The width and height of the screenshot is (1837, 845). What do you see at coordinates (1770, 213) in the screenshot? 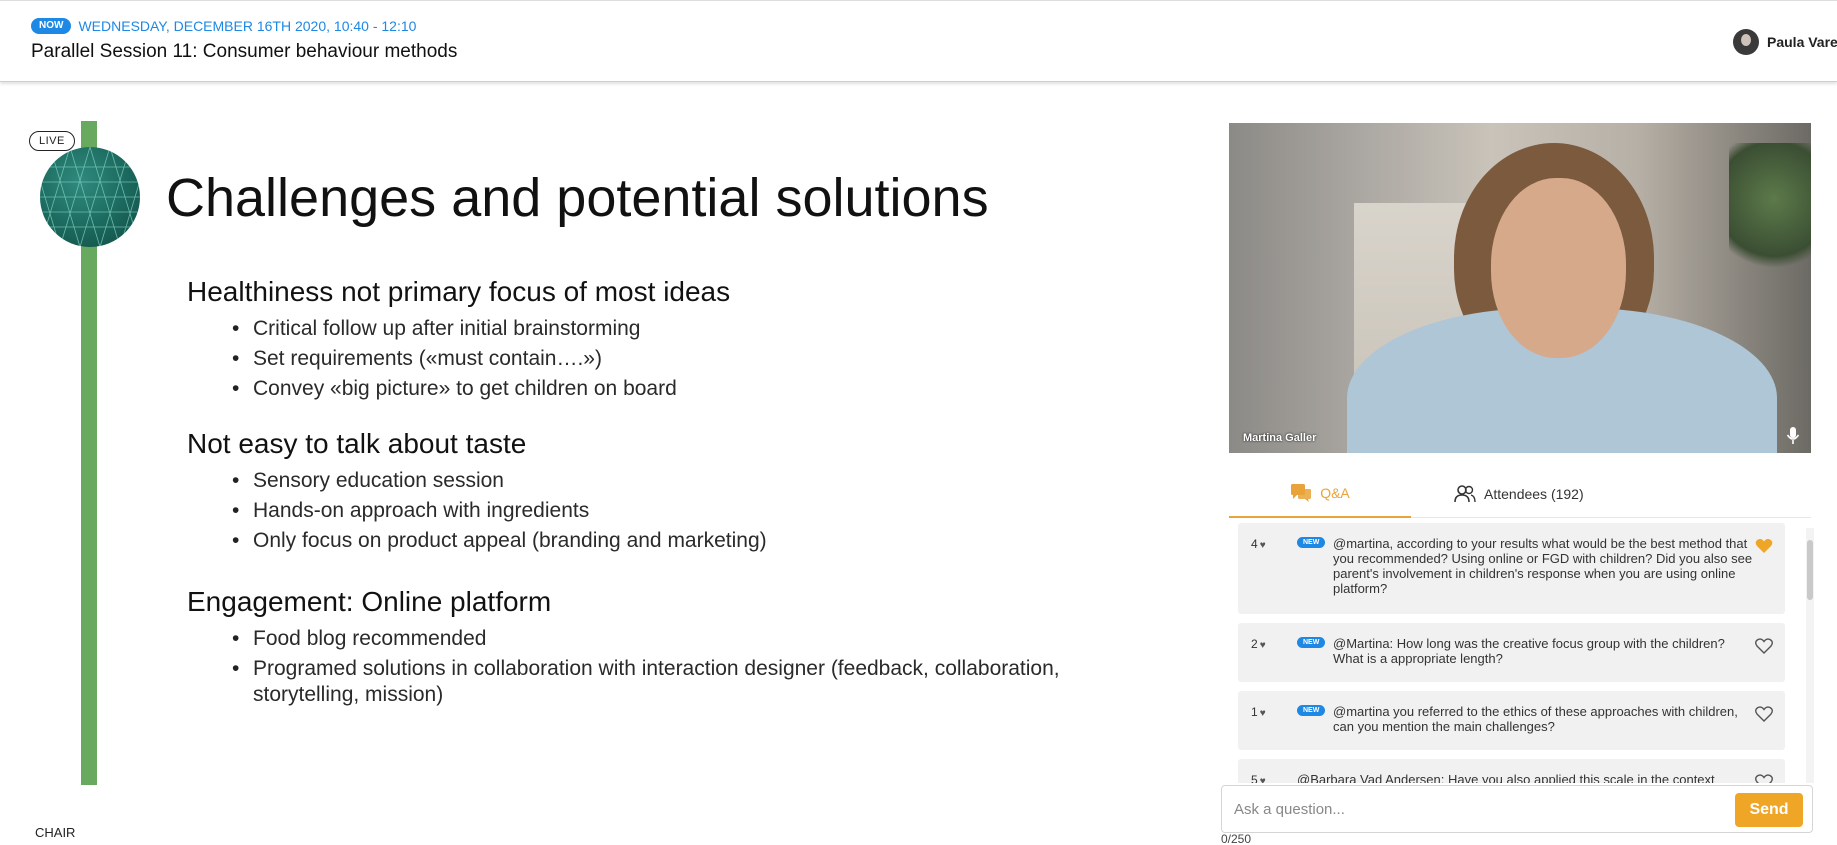
I see `video-background-plants` at bounding box center [1770, 213].